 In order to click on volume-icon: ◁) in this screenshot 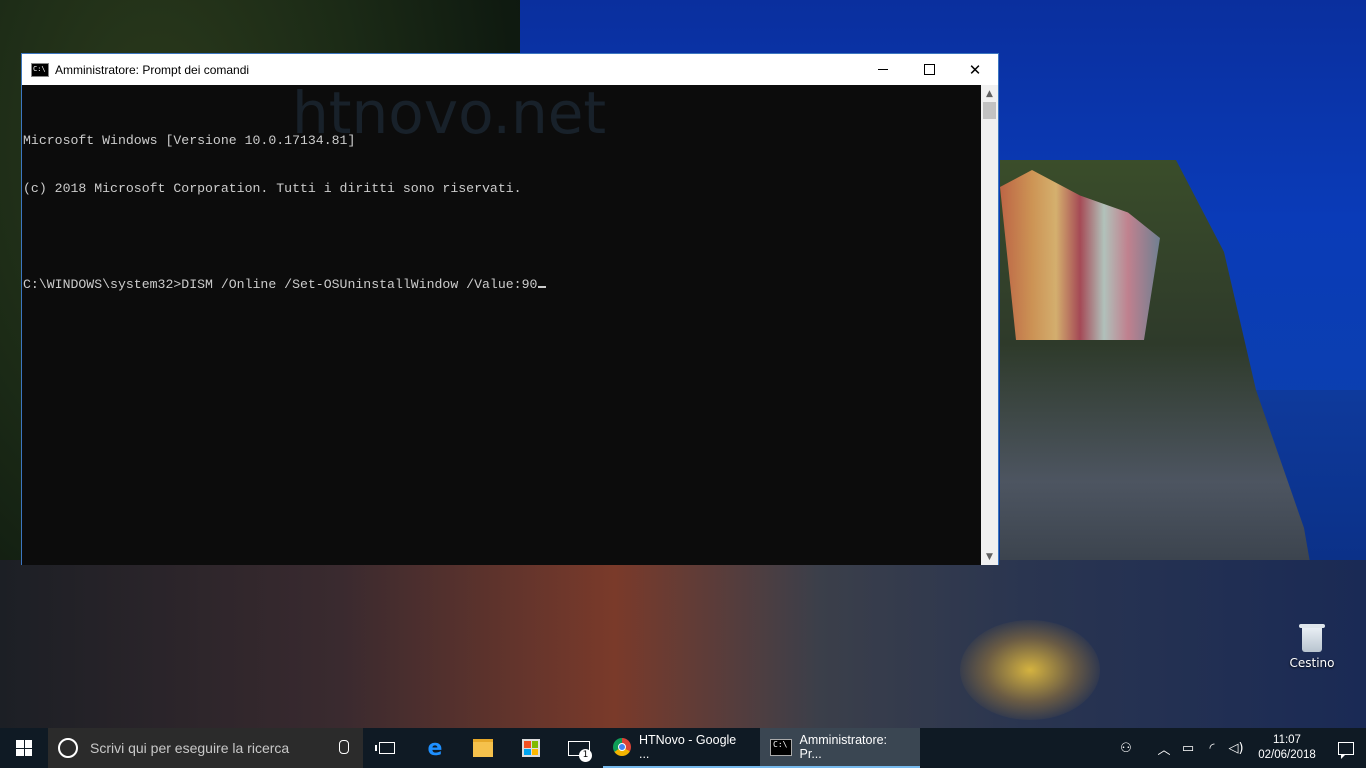, I will do `click(1236, 748)`.